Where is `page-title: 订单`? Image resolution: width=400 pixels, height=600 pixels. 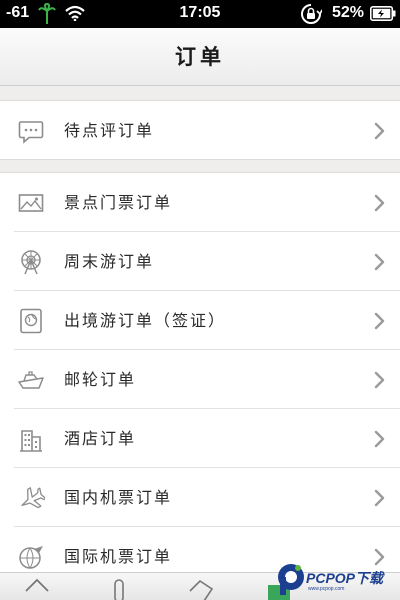 page-title: 订单 is located at coordinates (200, 56).